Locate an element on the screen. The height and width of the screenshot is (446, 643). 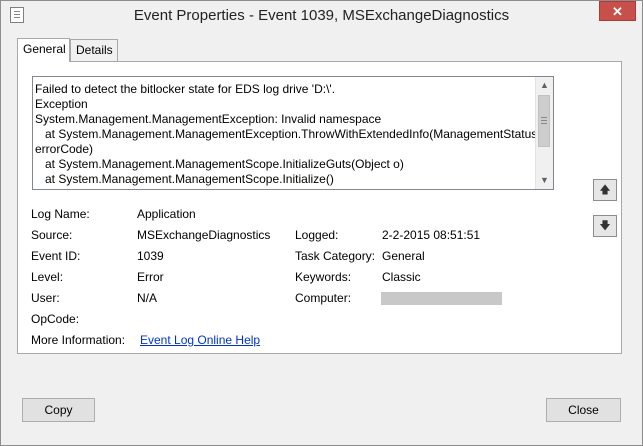
task-category-label: Task Category: is located at coordinates (335, 256).